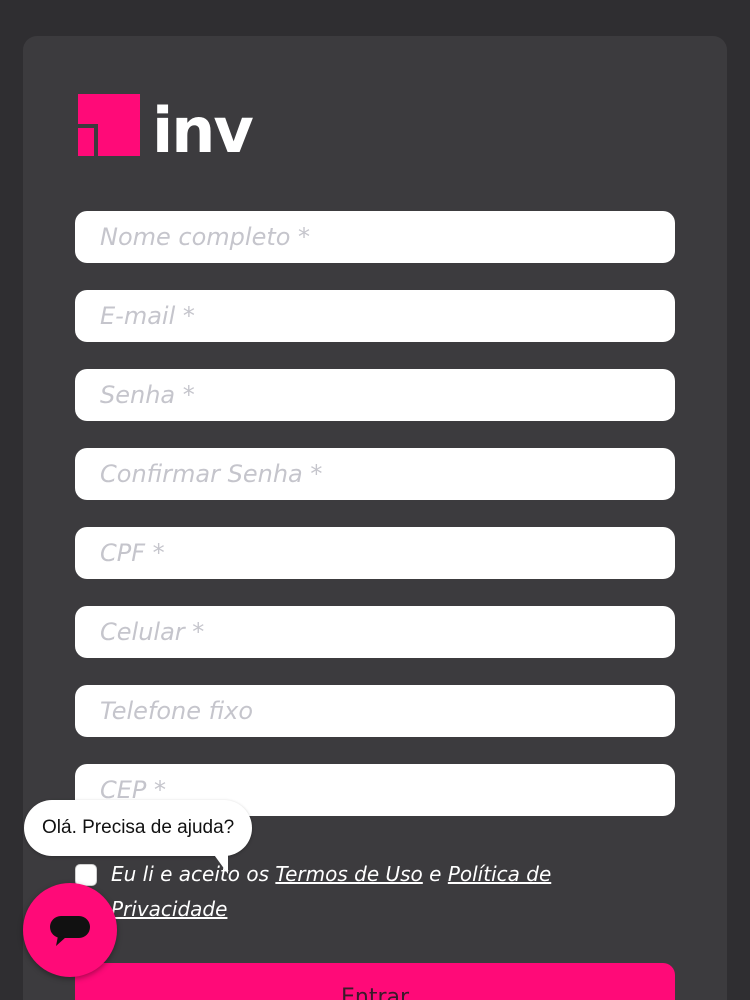 The width and height of the screenshot is (750, 1000). I want to click on mobile-phone-input, so click(375, 632).